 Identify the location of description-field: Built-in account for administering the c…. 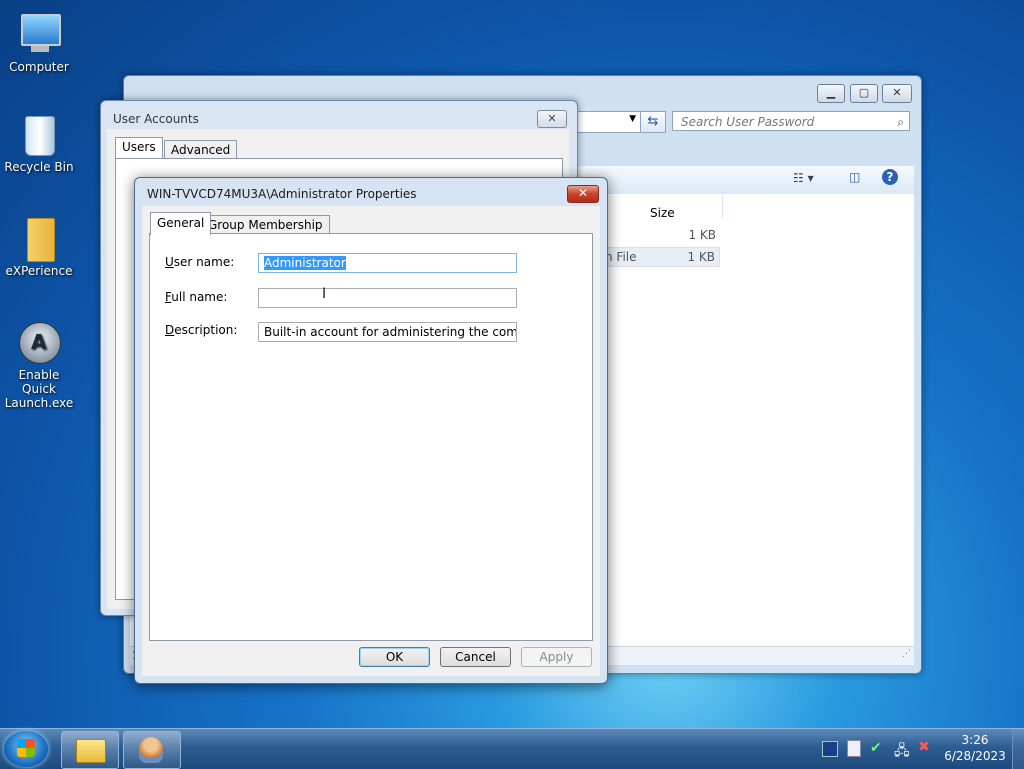
(387, 332).